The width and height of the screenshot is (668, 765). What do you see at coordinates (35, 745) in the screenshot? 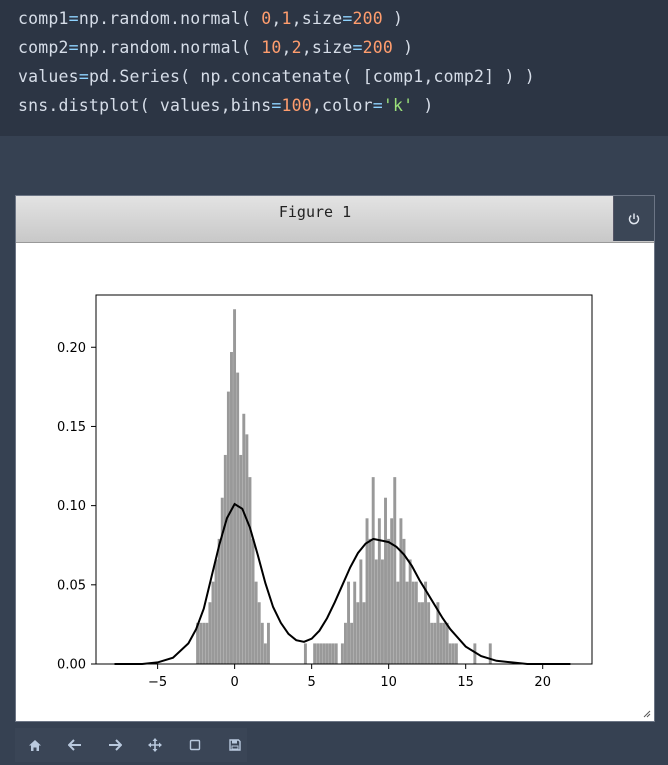
I see `home-button` at bounding box center [35, 745].